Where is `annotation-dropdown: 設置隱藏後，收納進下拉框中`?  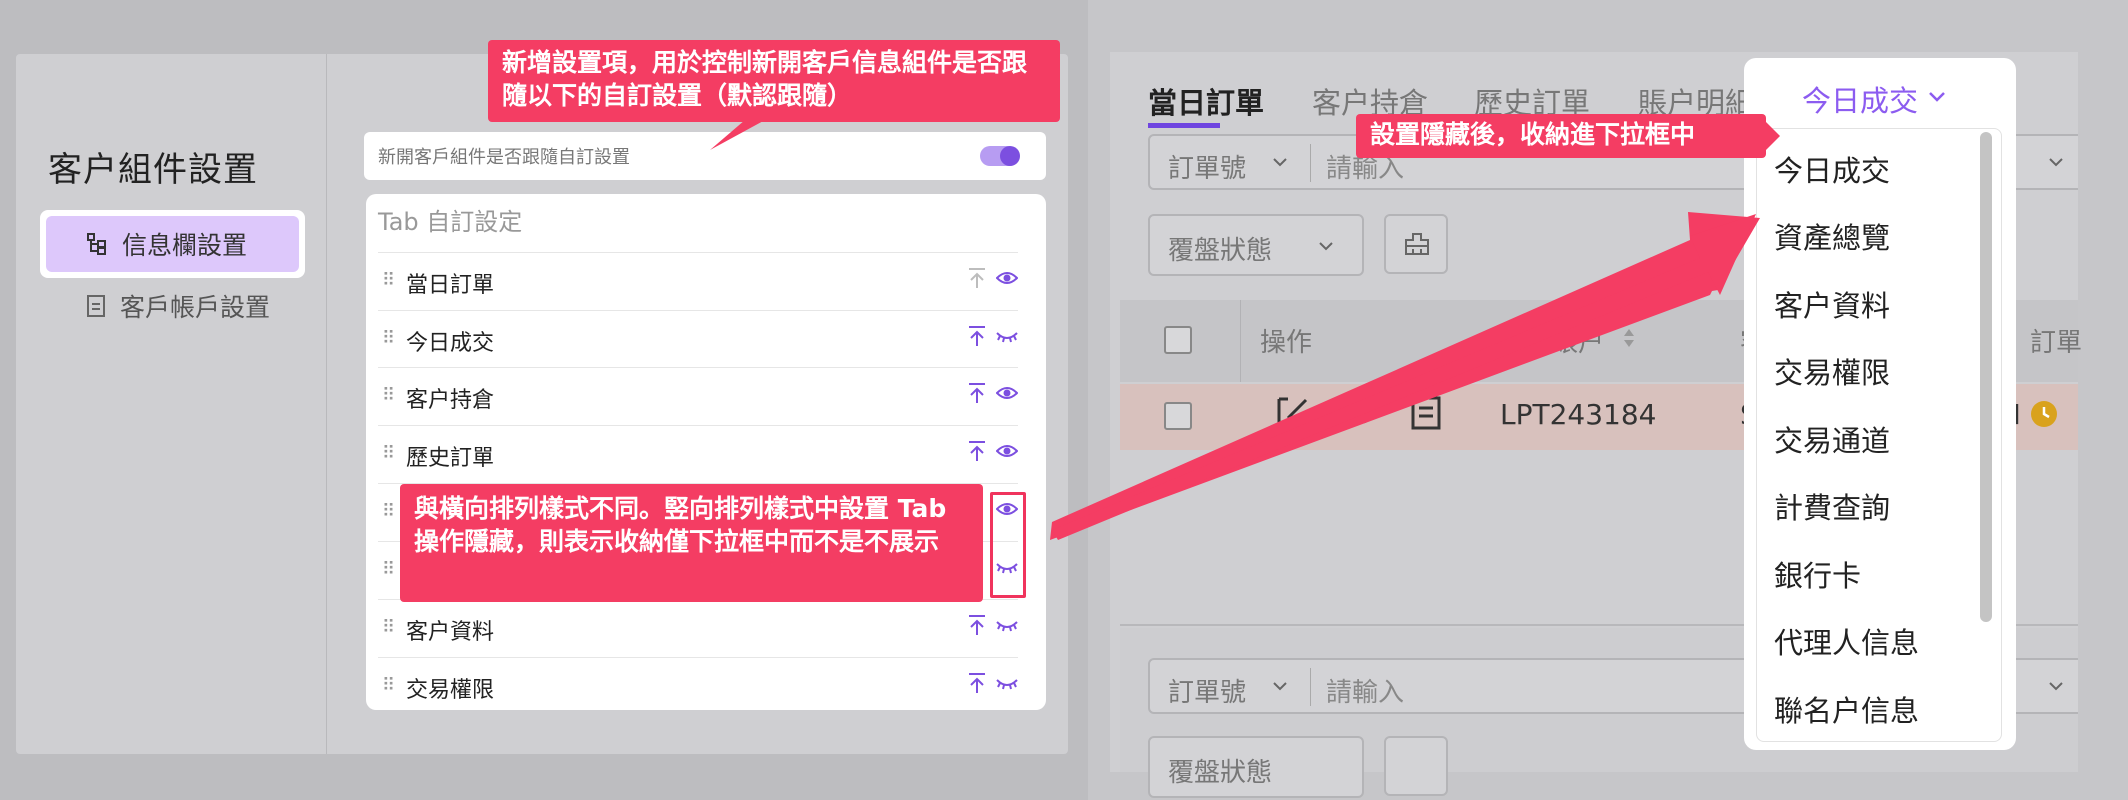
annotation-dropdown: 設置隱藏後，收納進下拉框中 is located at coordinates (1561, 136).